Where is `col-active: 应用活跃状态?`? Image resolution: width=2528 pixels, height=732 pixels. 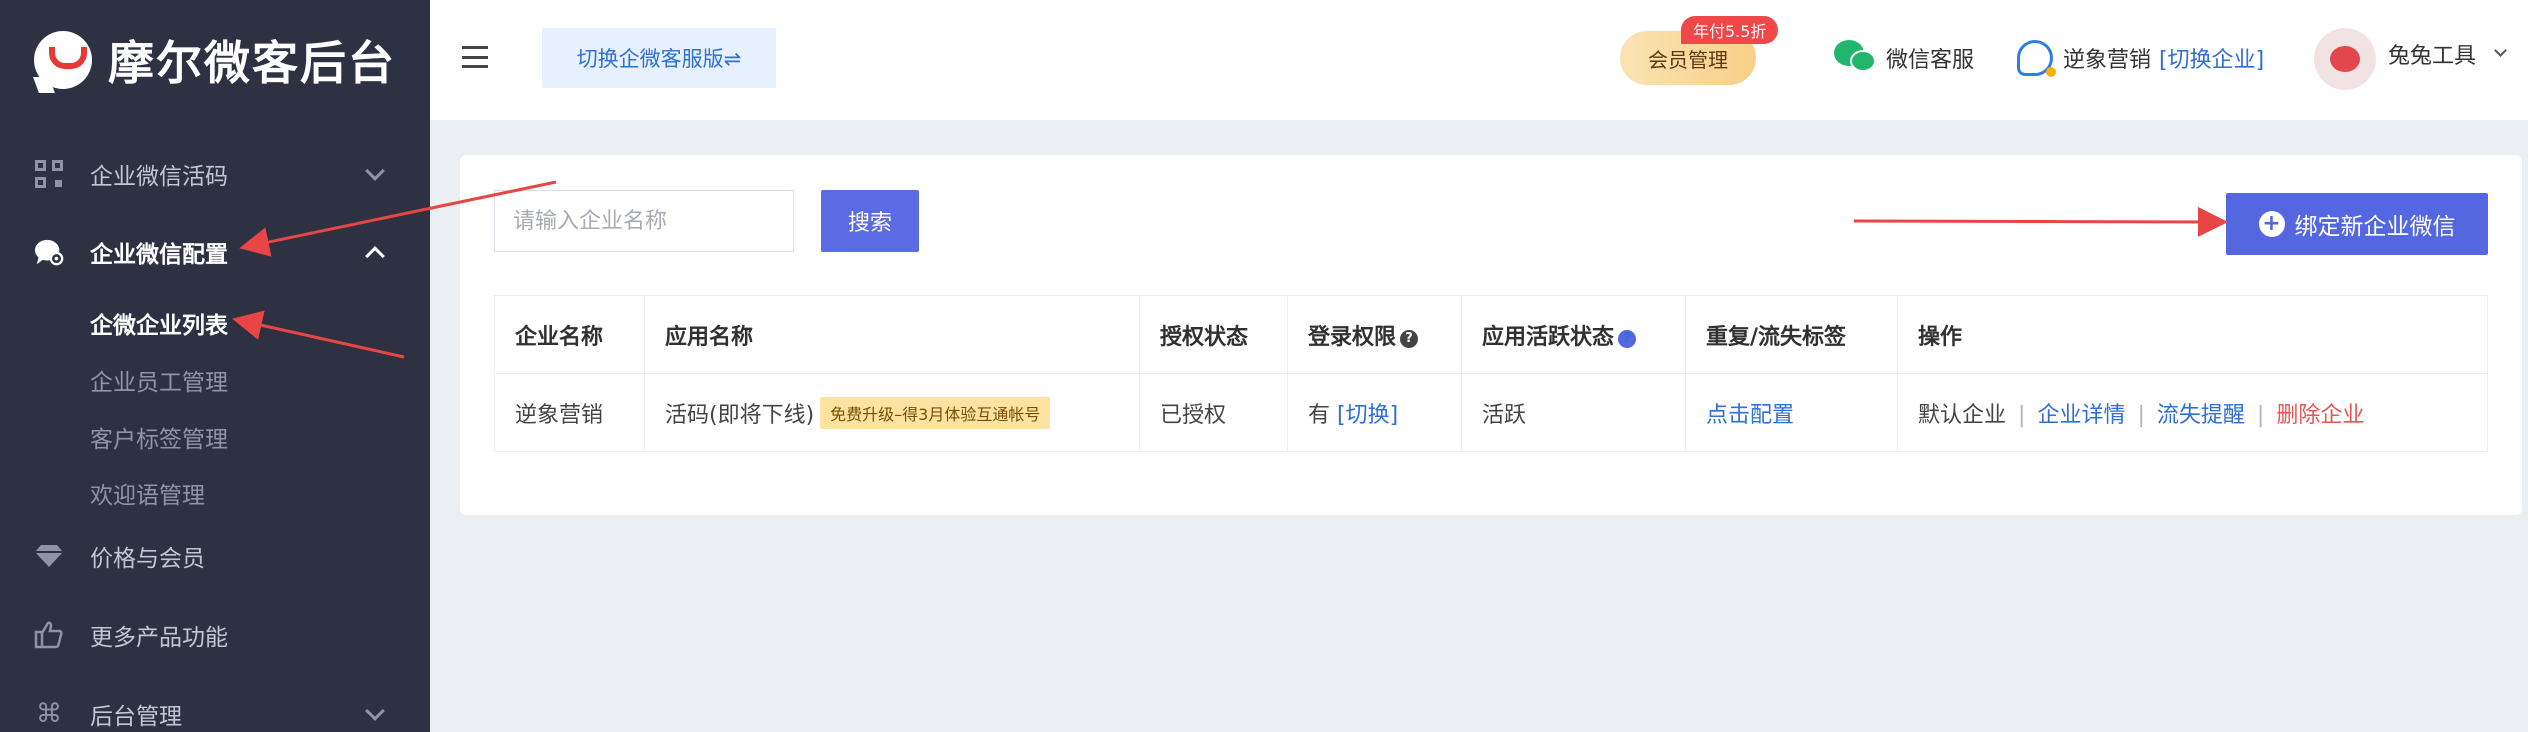 col-active: 应用活跃状态? is located at coordinates (1573, 334).